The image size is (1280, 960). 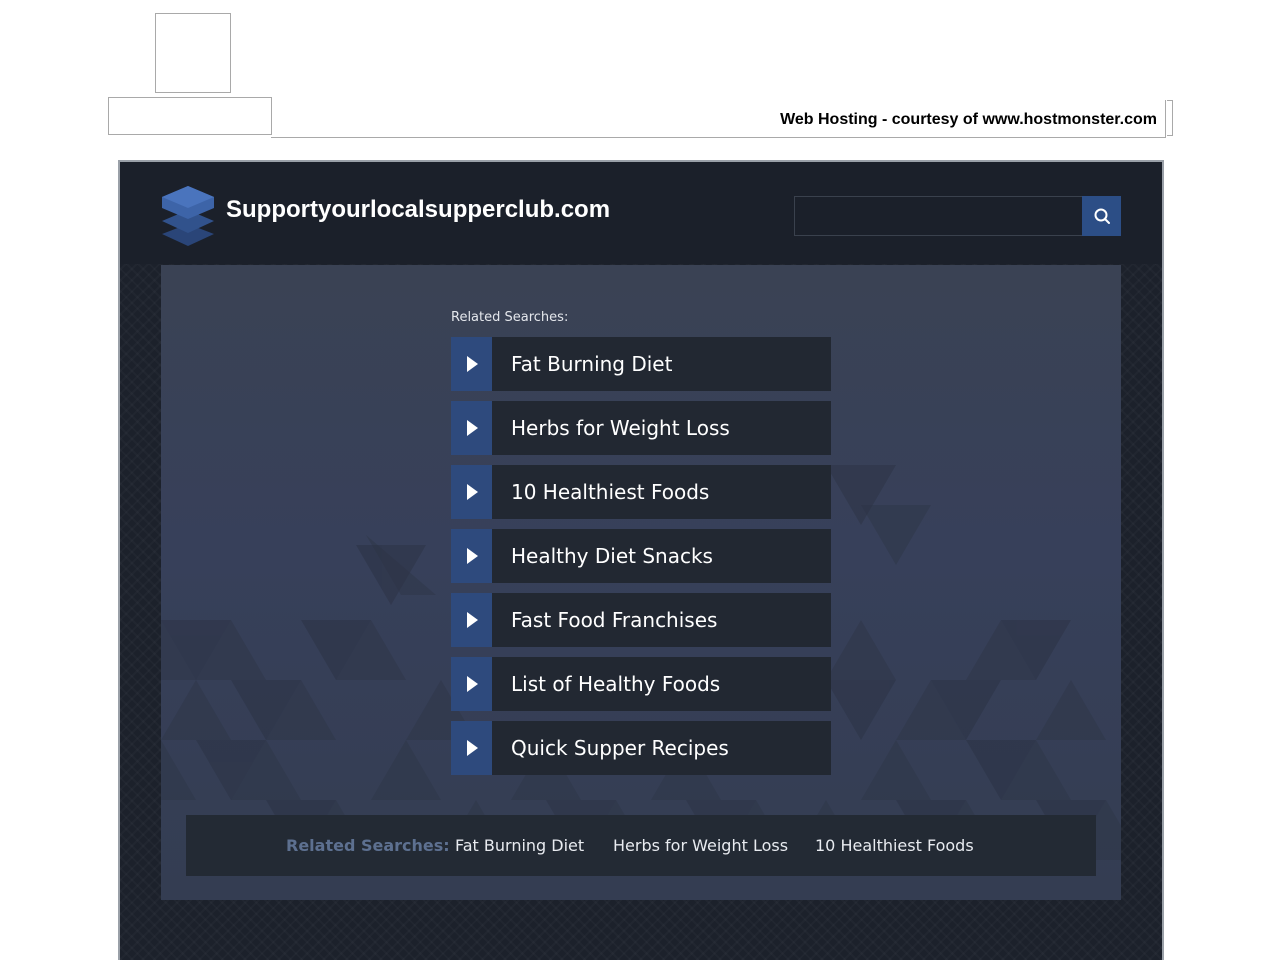 What do you see at coordinates (418, 210) in the screenshot?
I see `site-title: Supportyourlocalsupperclub.com` at bounding box center [418, 210].